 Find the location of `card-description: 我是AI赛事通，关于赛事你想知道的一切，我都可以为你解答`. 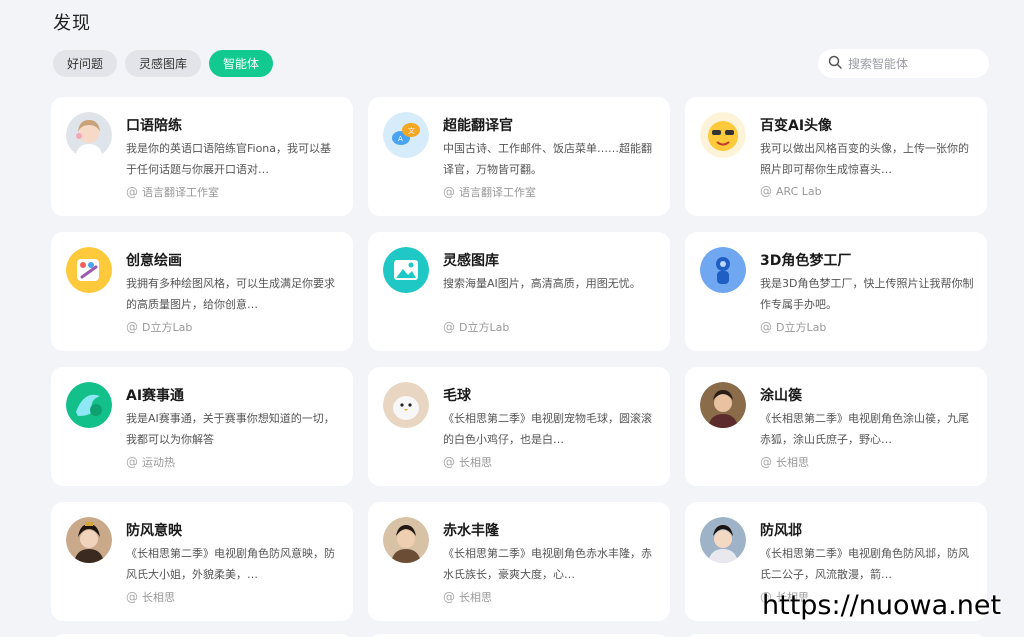

card-description: 我是AI赛事通，关于赛事你想知道的一切，我都可以为你解答 is located at coordinates (230, 429).